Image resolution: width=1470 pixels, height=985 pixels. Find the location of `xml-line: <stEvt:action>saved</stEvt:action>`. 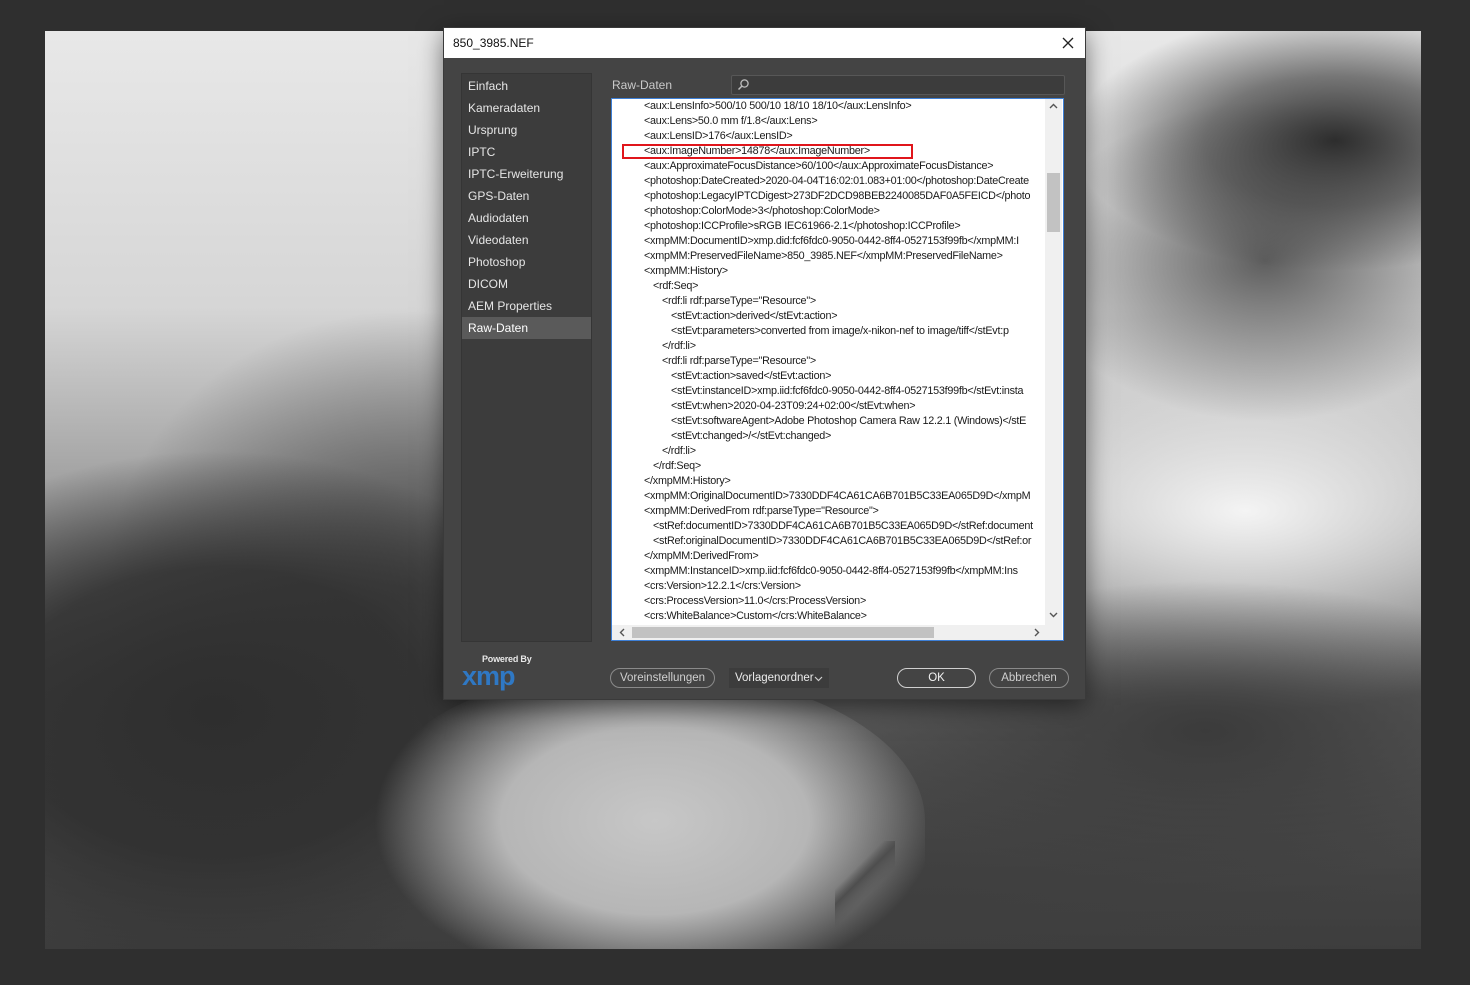

xml-line: <stEvt:action>saved</stEvt:action> is located at coordinates (751, 376).